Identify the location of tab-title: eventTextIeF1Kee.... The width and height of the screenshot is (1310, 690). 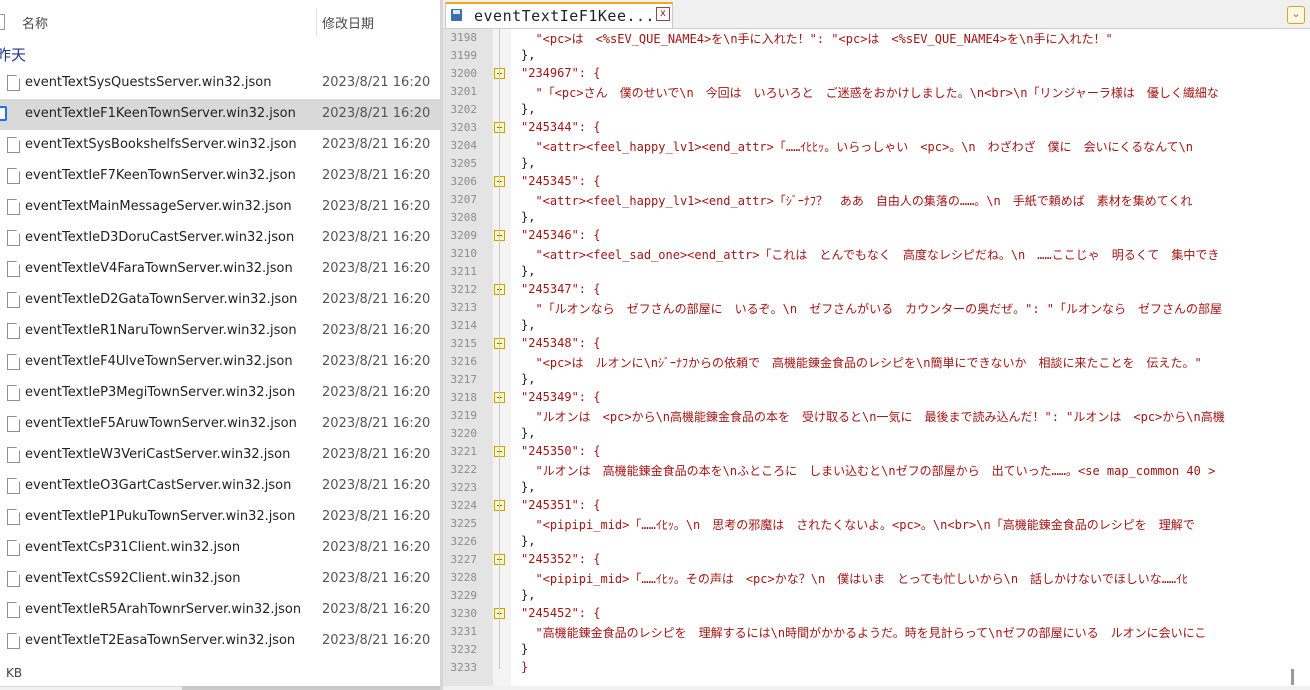
(565, 16).